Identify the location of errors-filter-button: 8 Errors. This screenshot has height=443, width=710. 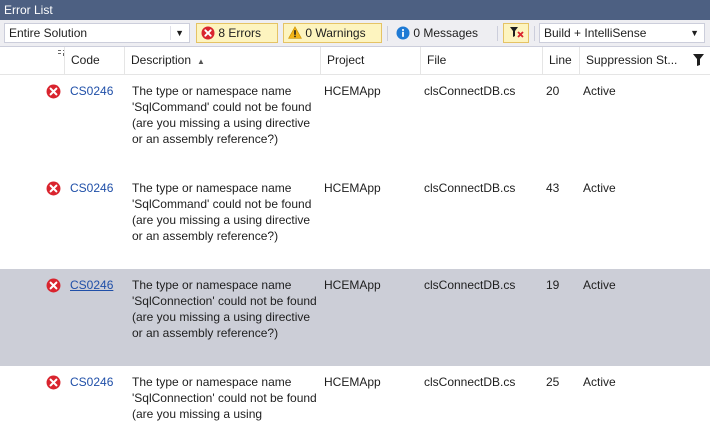
(237, 33).